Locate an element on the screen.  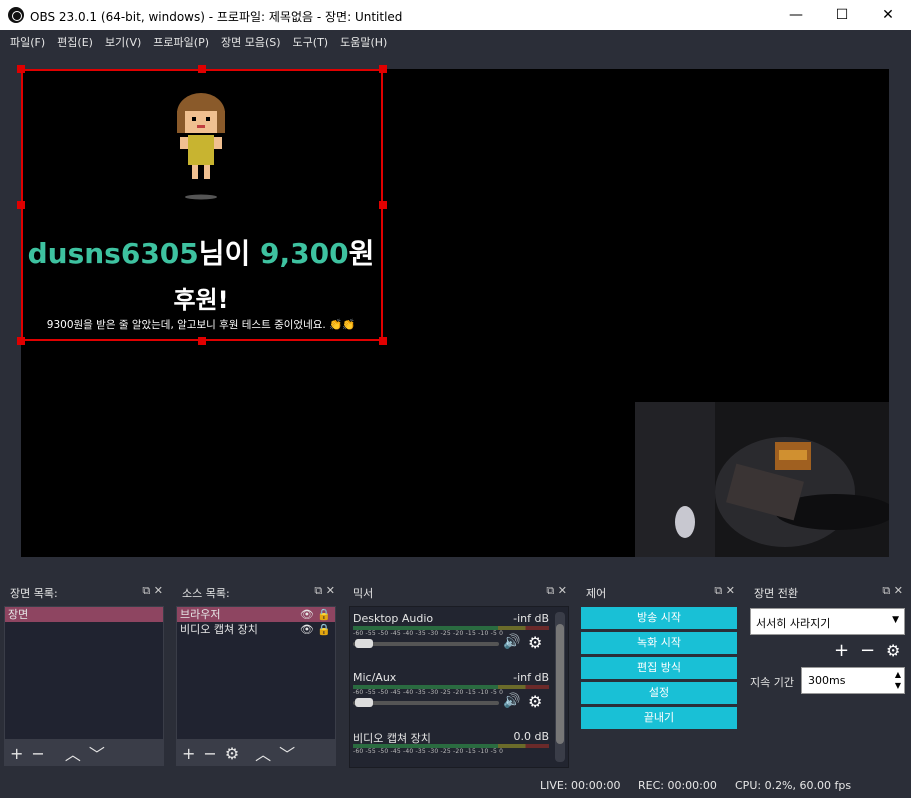
sources-title: 소스 목록: ⧉ ✕ is located at coordinates (258, 592).